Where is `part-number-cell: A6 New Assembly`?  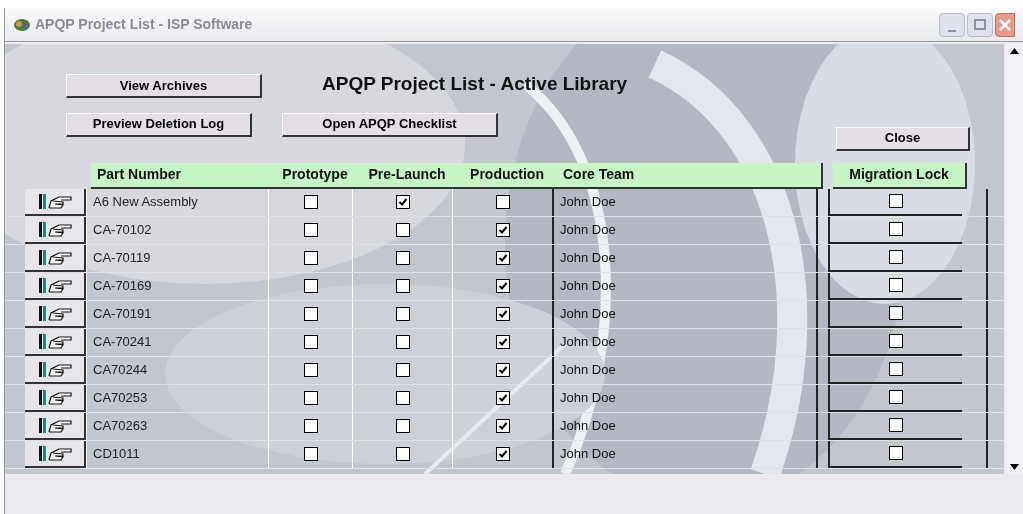 part-number-cell: A6 New Assembly is located at coordinates (177, 202).